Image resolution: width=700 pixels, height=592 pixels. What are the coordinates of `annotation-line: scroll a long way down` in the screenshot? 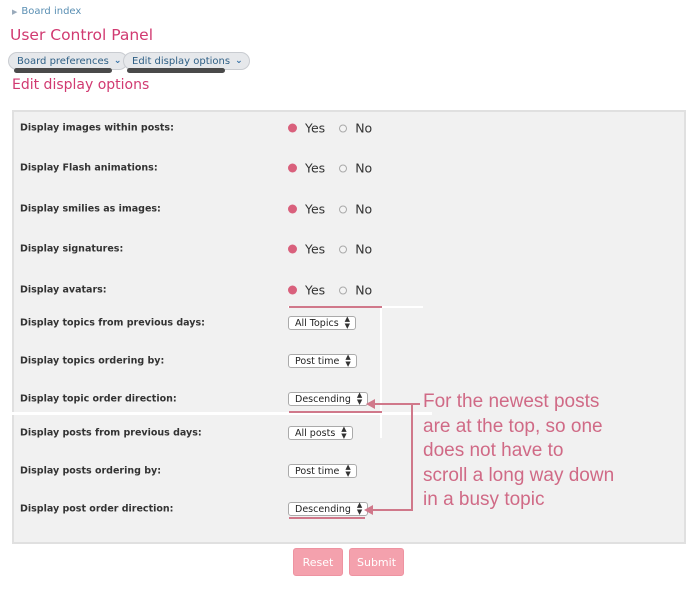 It's located at (519, 475).